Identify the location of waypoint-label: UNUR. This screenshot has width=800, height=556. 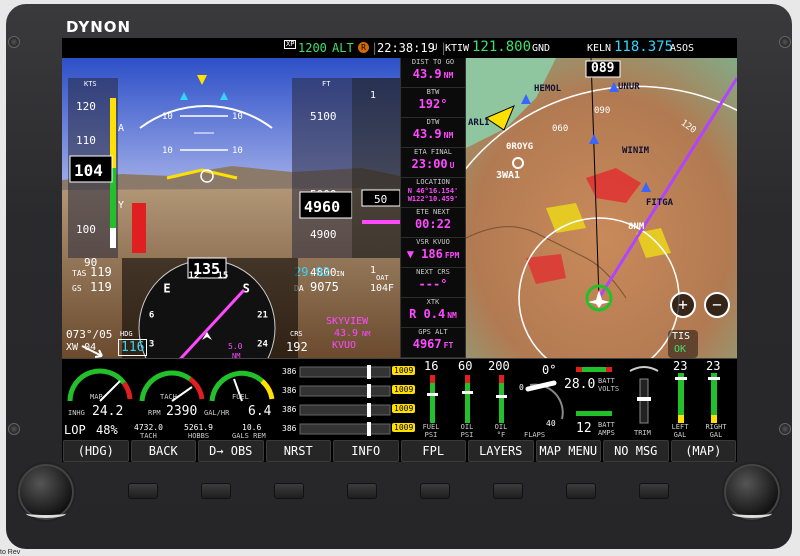
(629, 87).